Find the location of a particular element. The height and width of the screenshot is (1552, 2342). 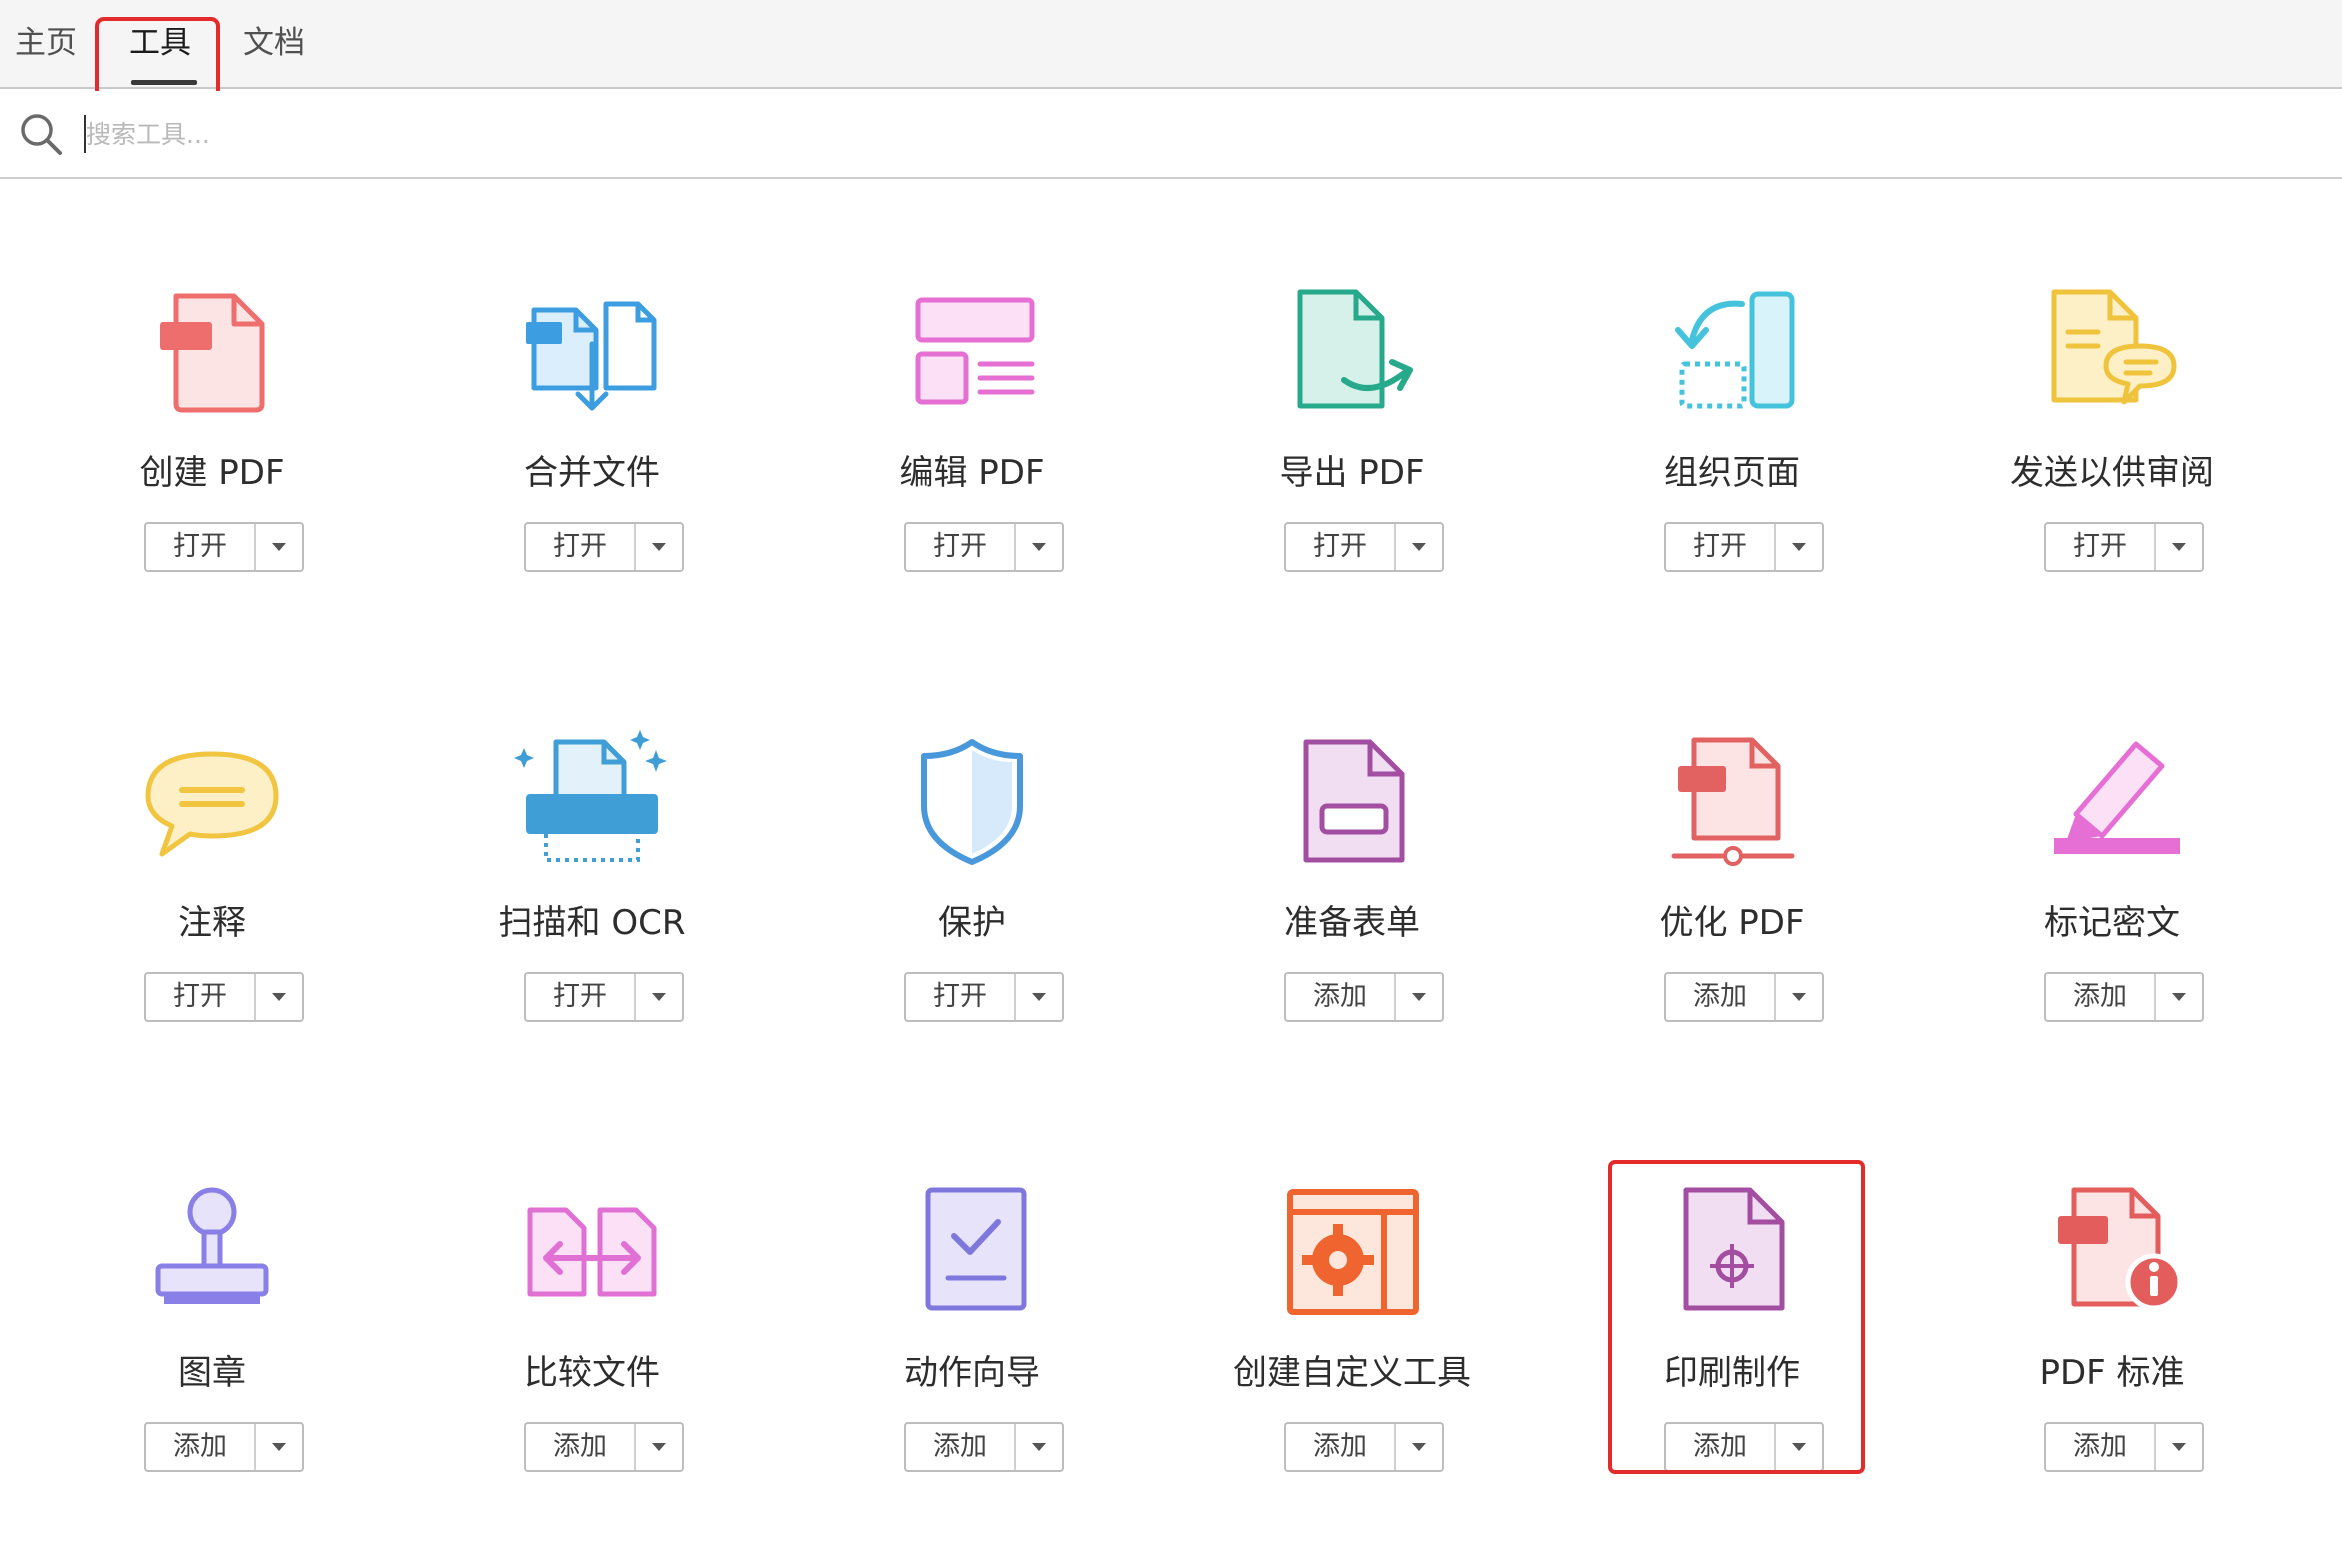

search-icon is located at coordinates (41, 134).